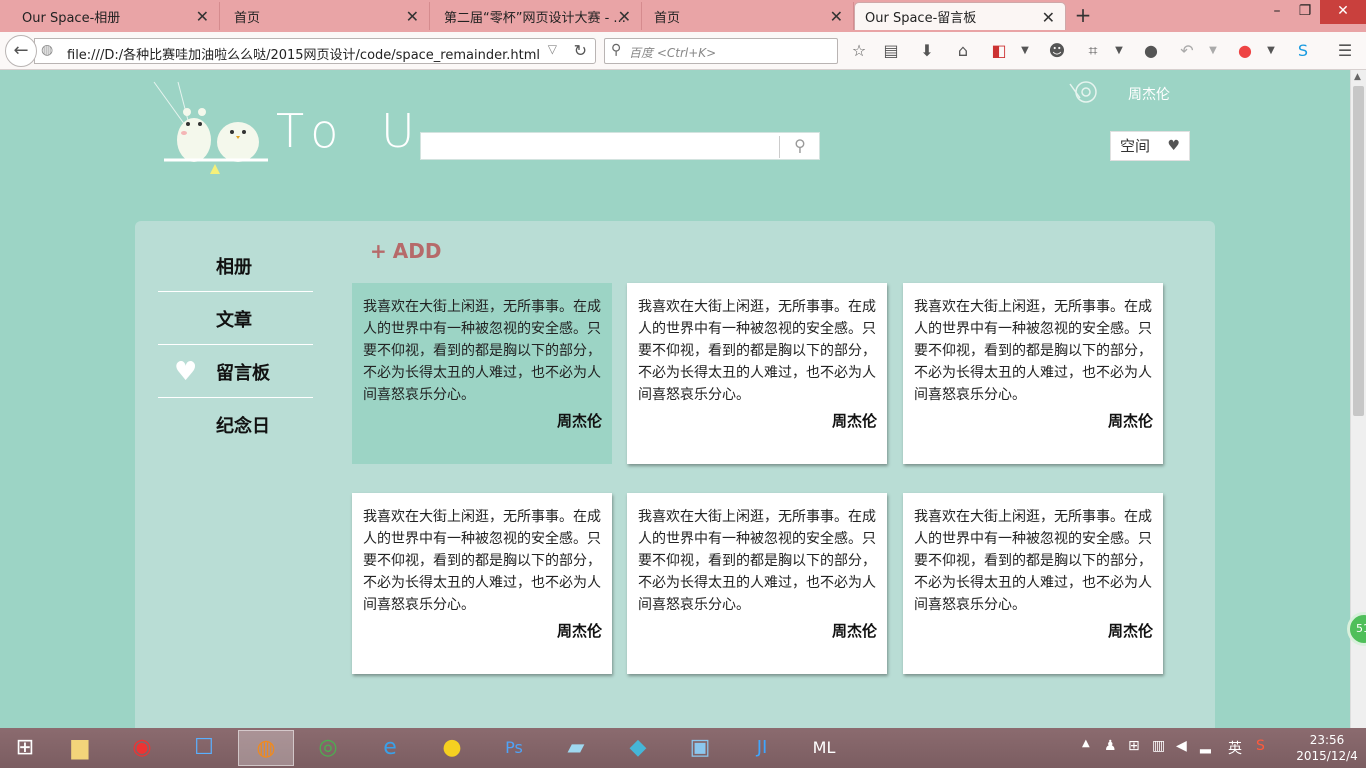 The height and width of the screenshot is (768, 1366). Describe the element at coordinates (1235, 748) in the screenshot. I see `ime-indicator: 英` at that location.